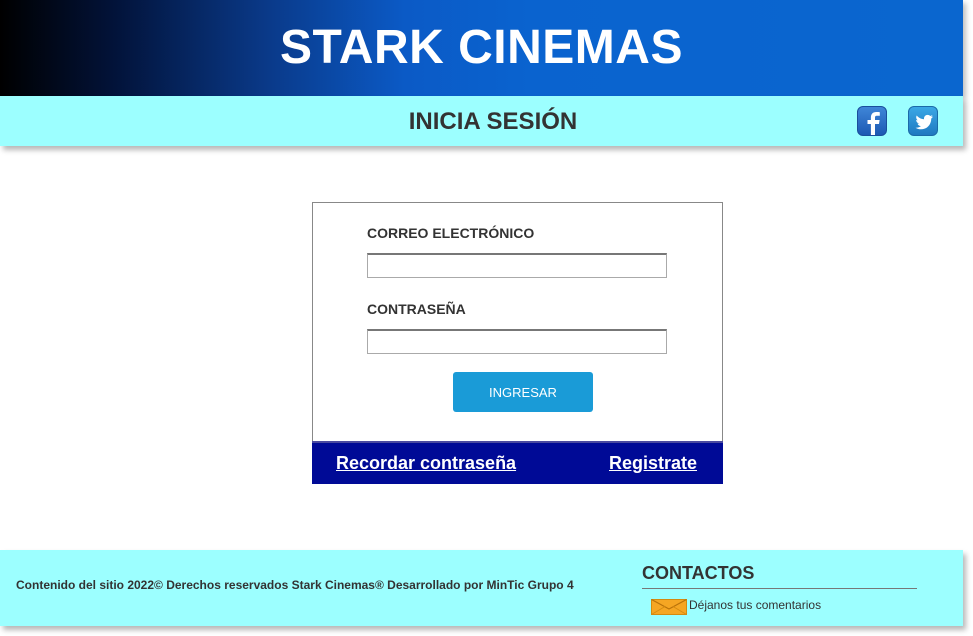  I want to click on site-header: STARK CINEMAS, so click(481, 48).